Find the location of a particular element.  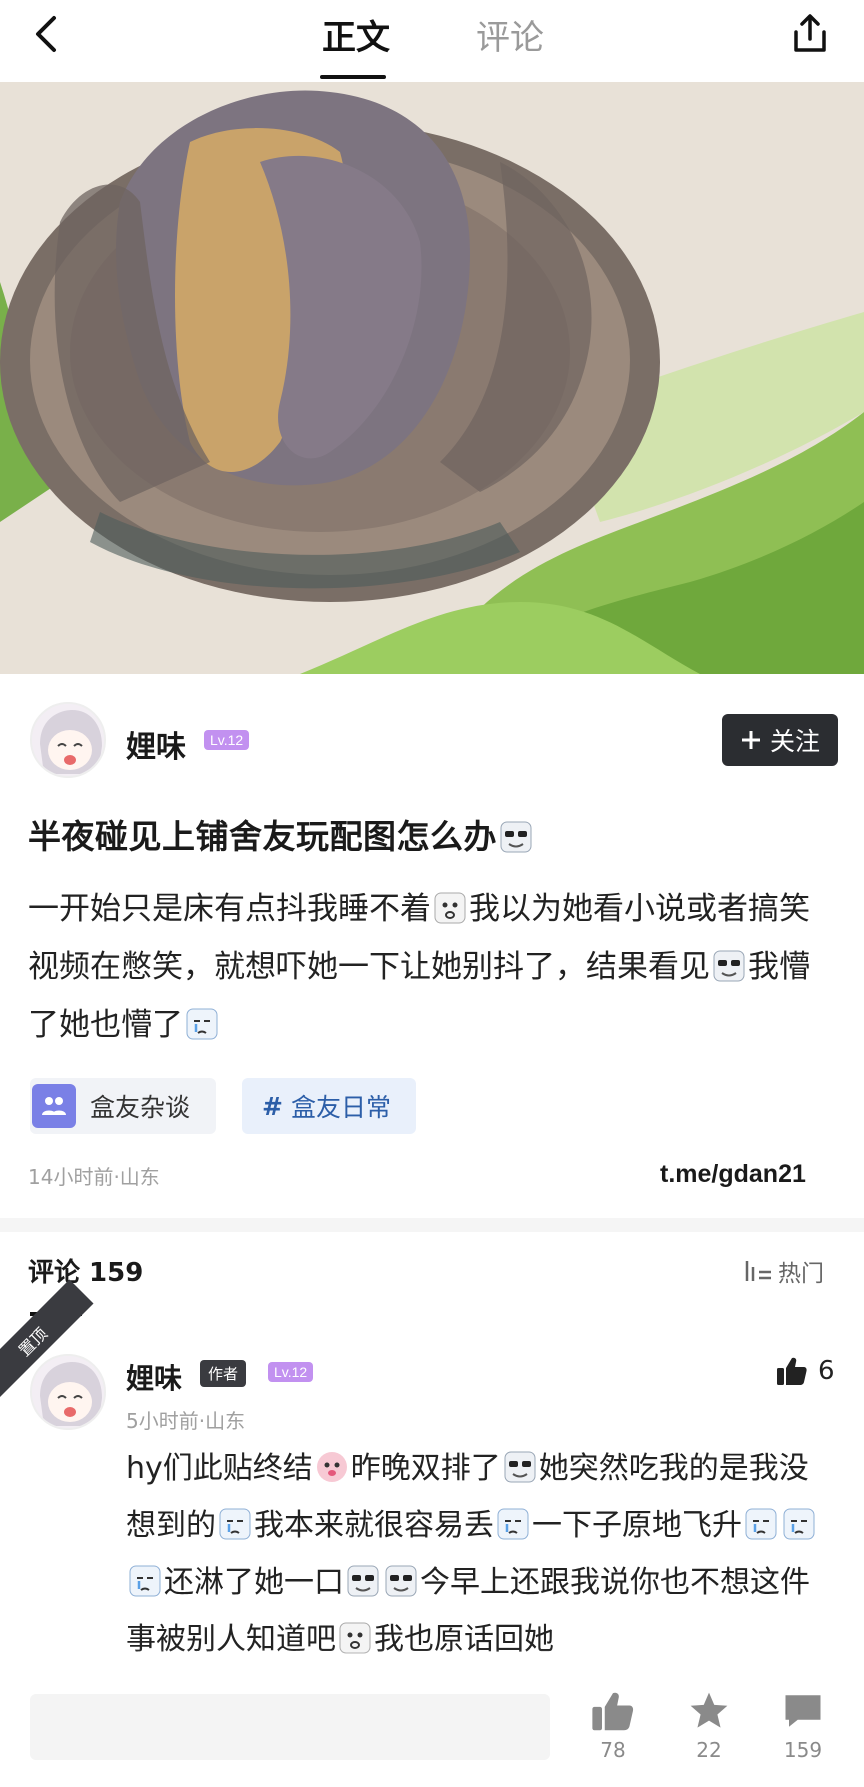

author-row: 娌味 Lv.12 关注 is located at coordinates (432, 738).